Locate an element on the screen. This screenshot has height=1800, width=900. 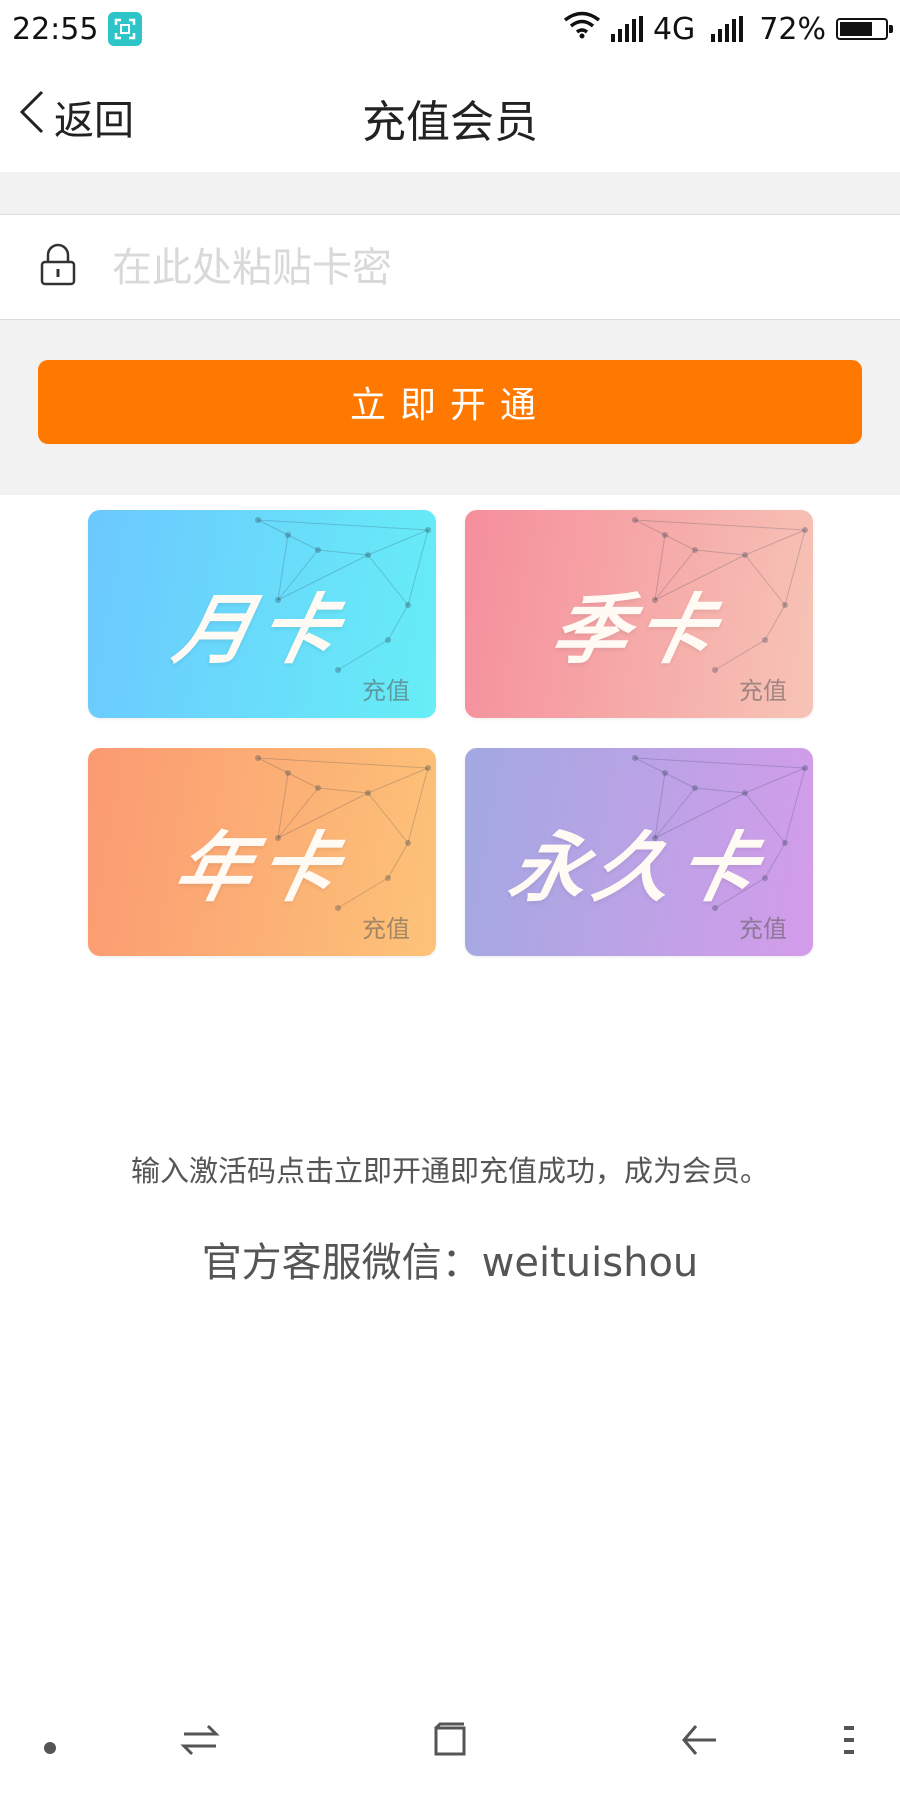
activate-now-label: 立即开通 is located at coordinates (449, 405).